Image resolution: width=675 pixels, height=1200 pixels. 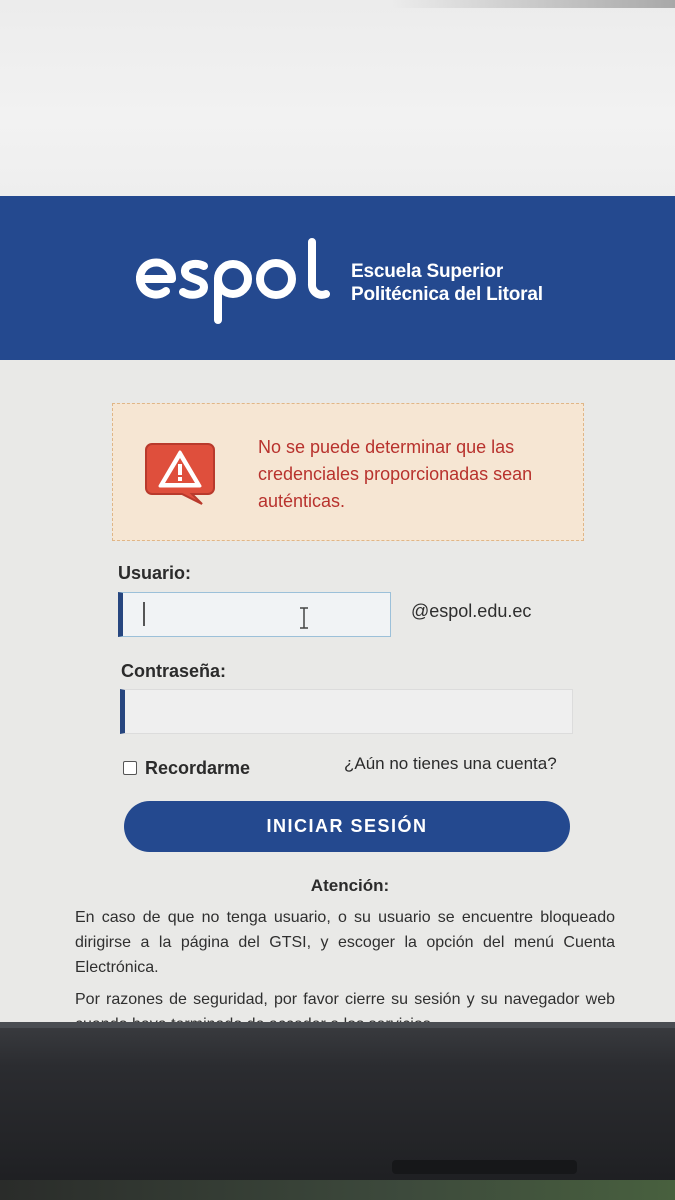 I want to click on institution-name-line2: Politécnica del Litoral, so click(x=447, y=294).